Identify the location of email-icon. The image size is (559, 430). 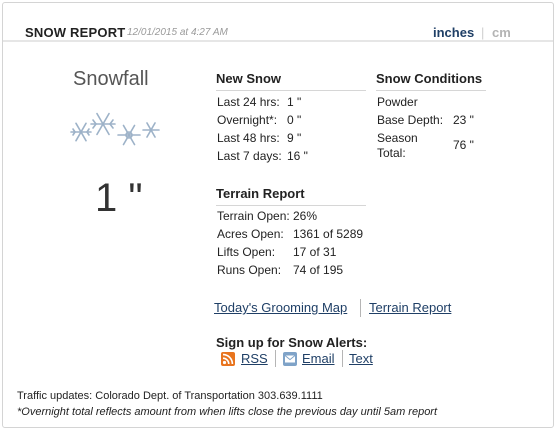
(290, 359).